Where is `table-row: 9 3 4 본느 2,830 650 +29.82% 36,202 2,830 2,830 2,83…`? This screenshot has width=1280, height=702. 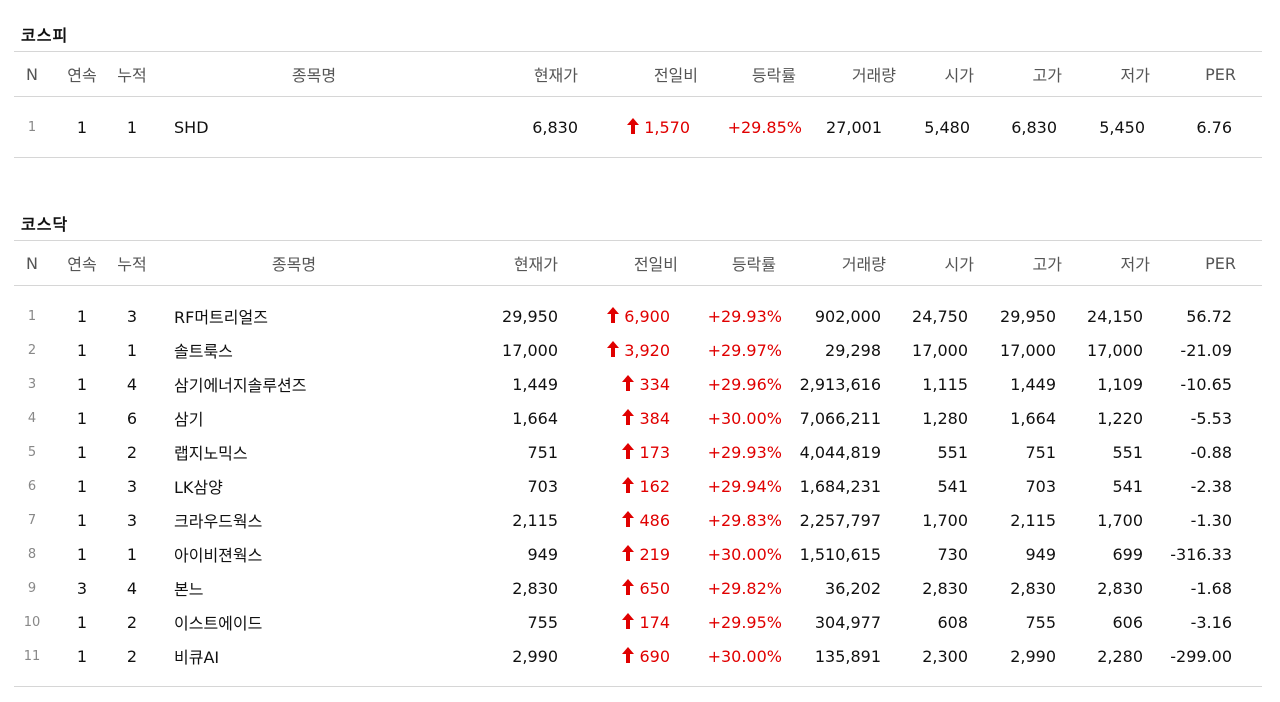
table-row: 9 3 4 본느 2,830 650 +29.82% 36,202 2,830 2,830 2,83… is located at coordinates (638, 588).